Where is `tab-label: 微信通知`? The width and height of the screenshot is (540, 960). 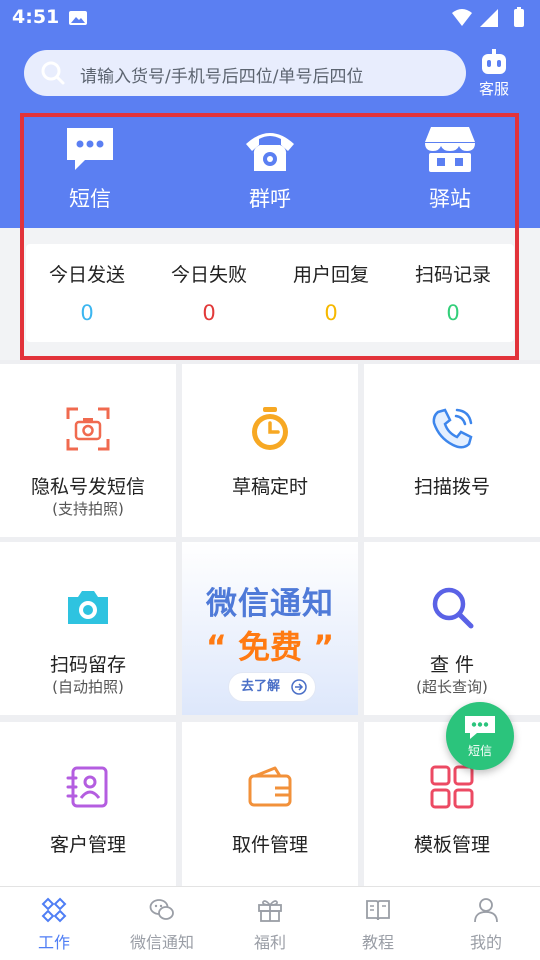
tab-label: 微信通知 is located at coordinates (161, 942).